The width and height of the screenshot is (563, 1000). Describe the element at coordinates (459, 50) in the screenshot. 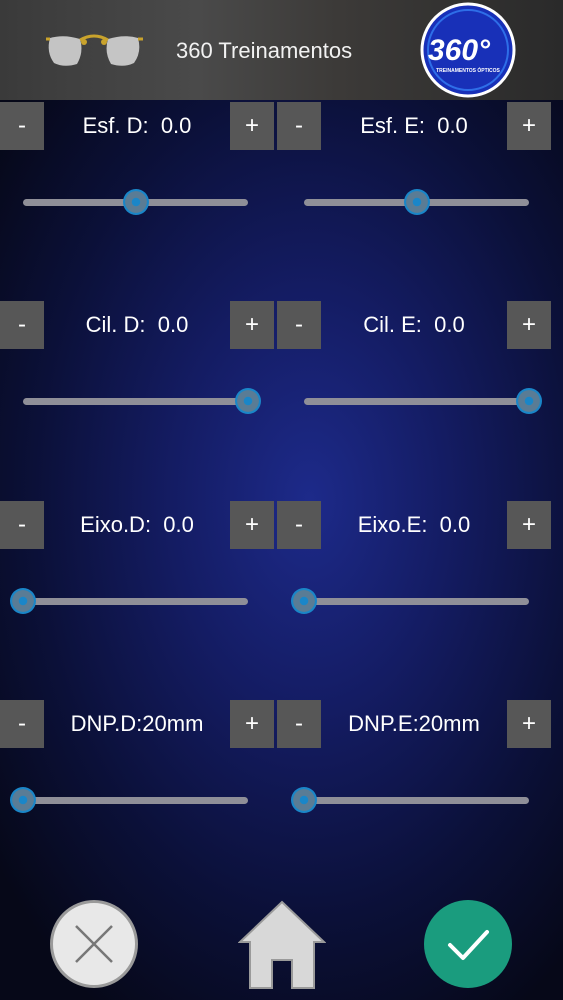

I see `logo-text: 360°` at that location.